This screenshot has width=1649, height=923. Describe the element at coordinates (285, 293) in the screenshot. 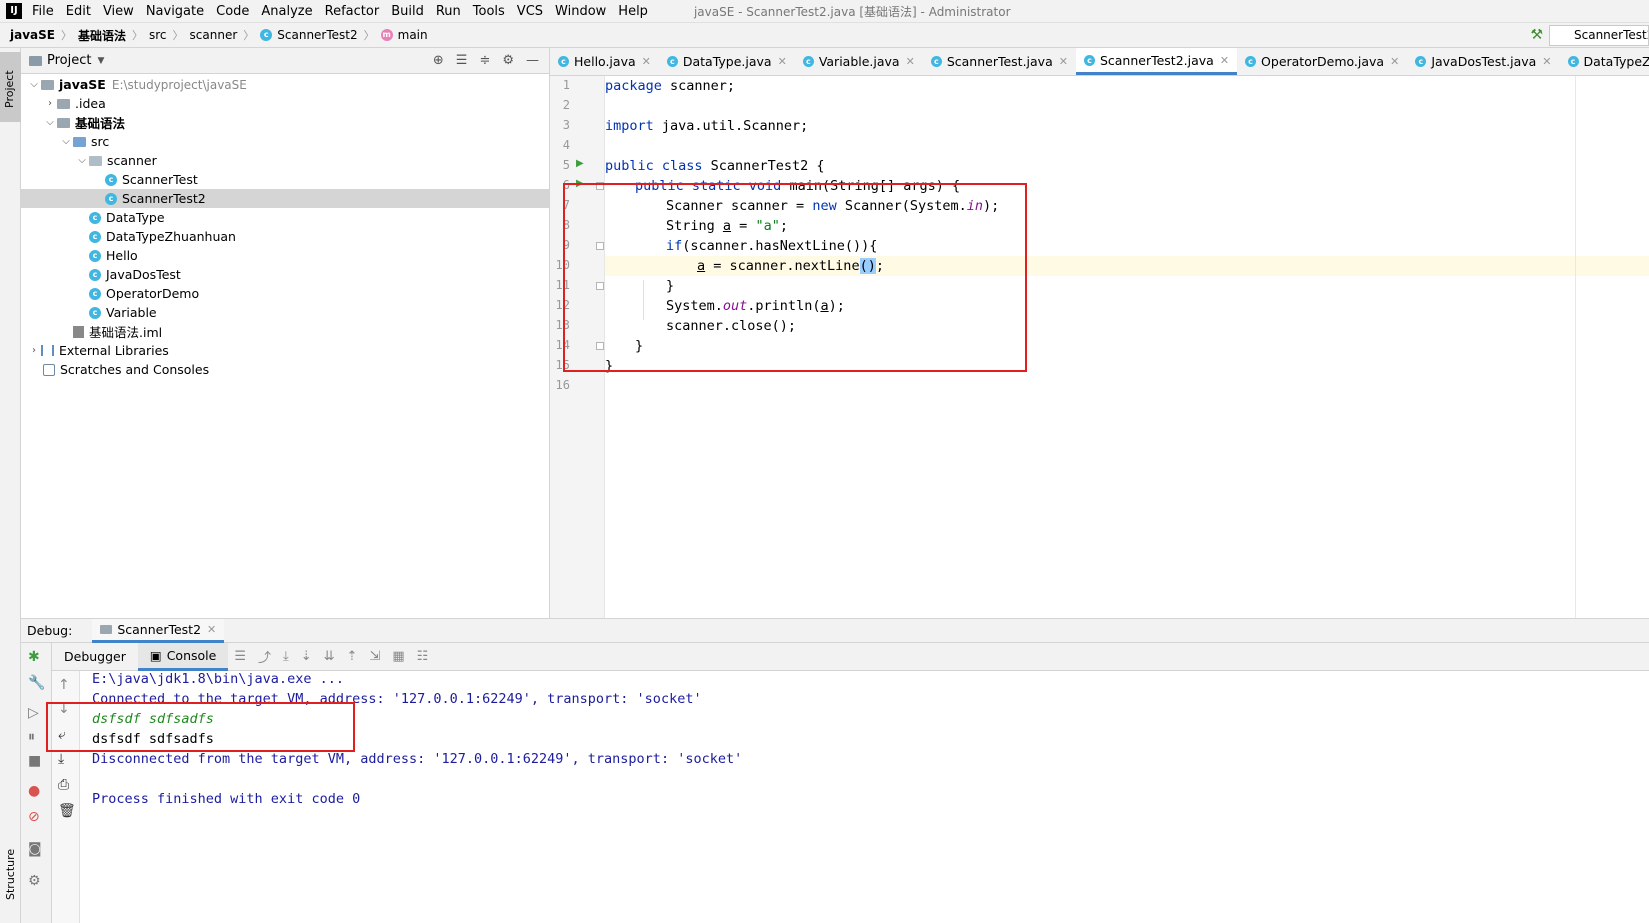

I see `tree-item-operatordemo: c OperatorDemo` at that location.